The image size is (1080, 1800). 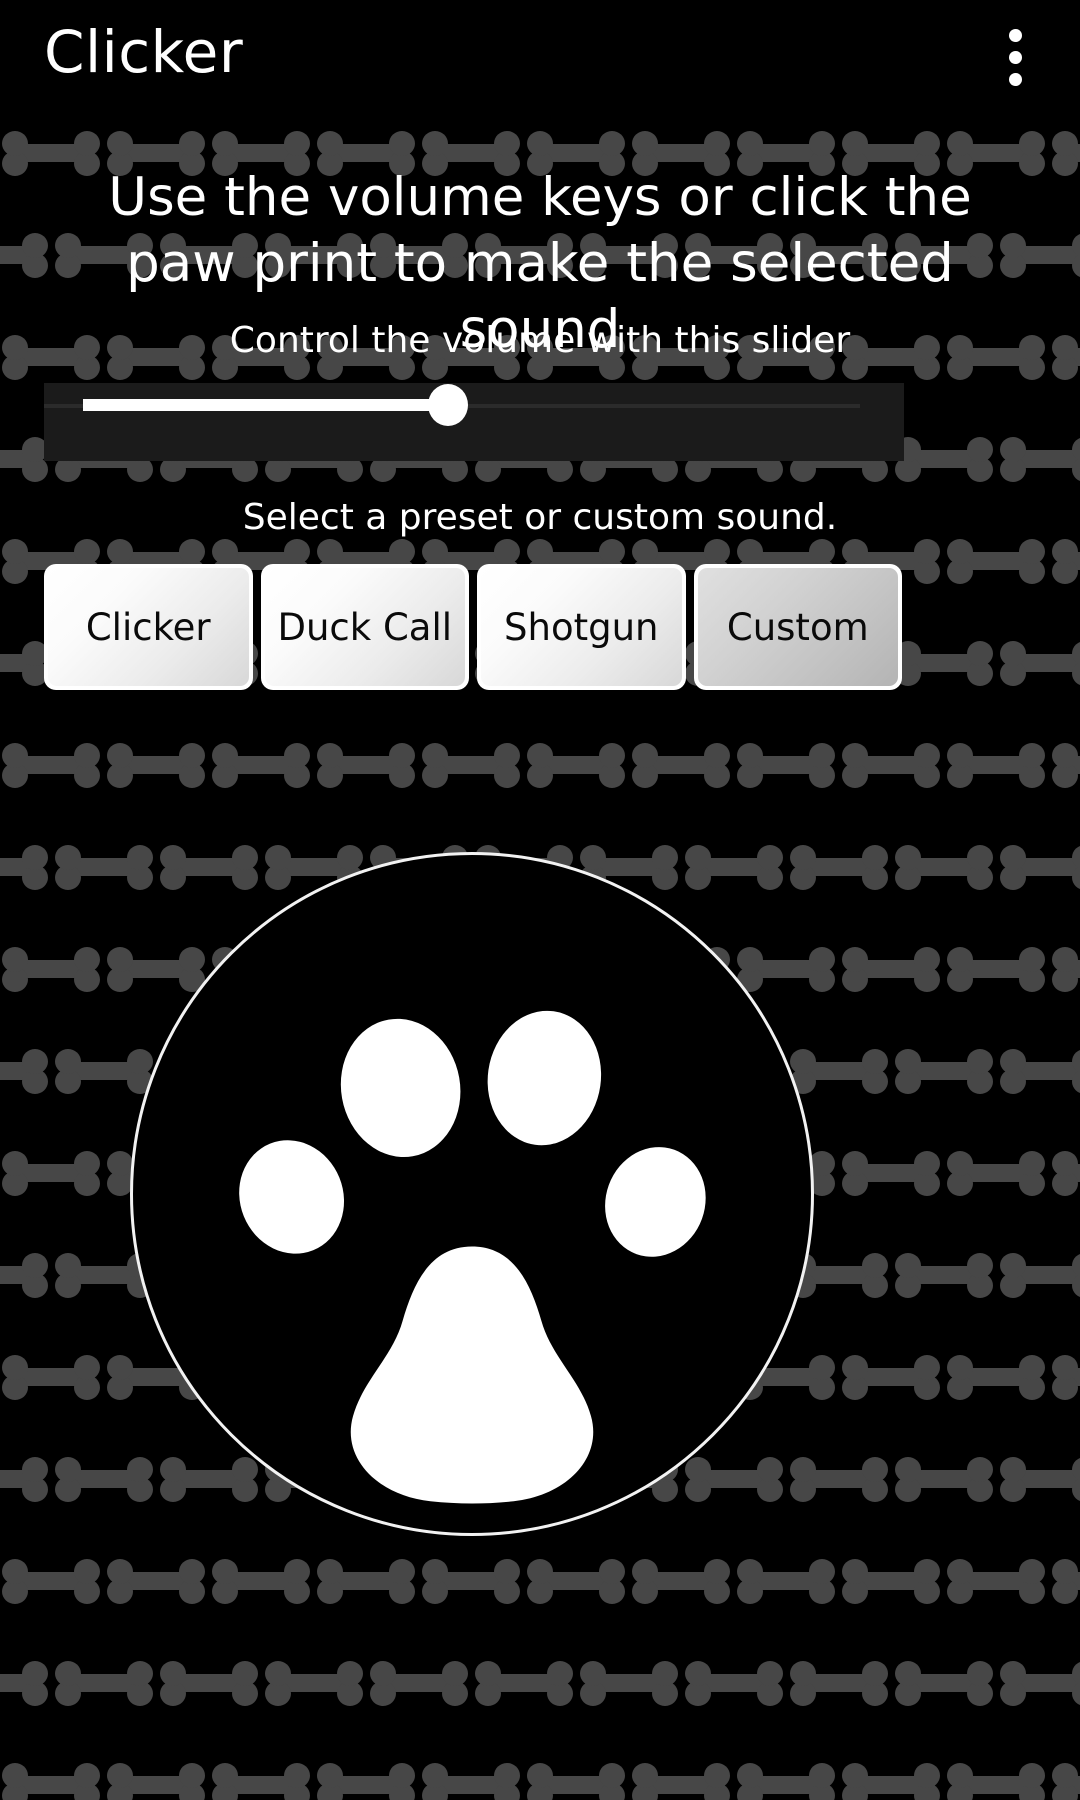 I want to click on preset-caption: Select a preset or custom sound., so click(x=540, y=517).